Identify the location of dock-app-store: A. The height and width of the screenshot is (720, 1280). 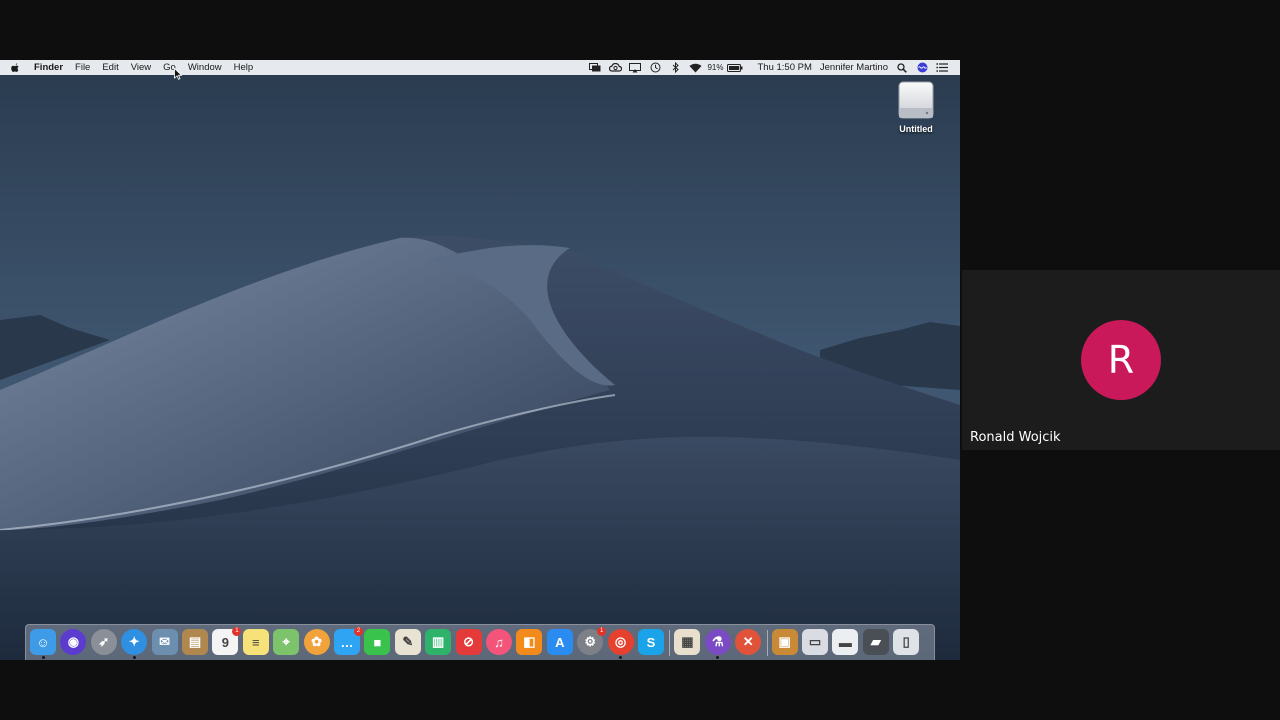
(559, 642).